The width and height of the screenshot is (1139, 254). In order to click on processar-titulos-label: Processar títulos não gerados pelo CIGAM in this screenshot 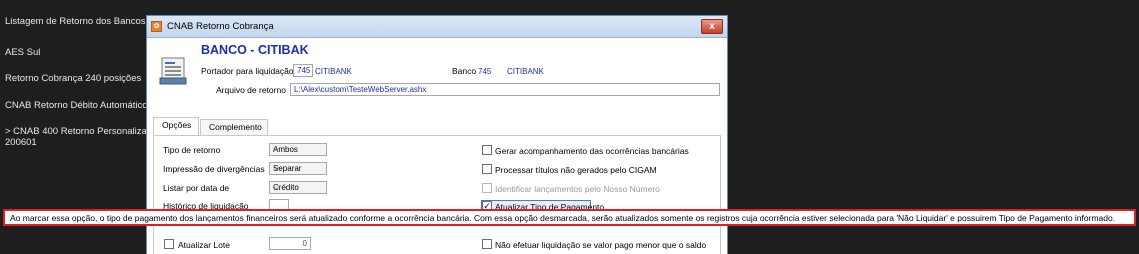, I will do `click(576, 170)`.